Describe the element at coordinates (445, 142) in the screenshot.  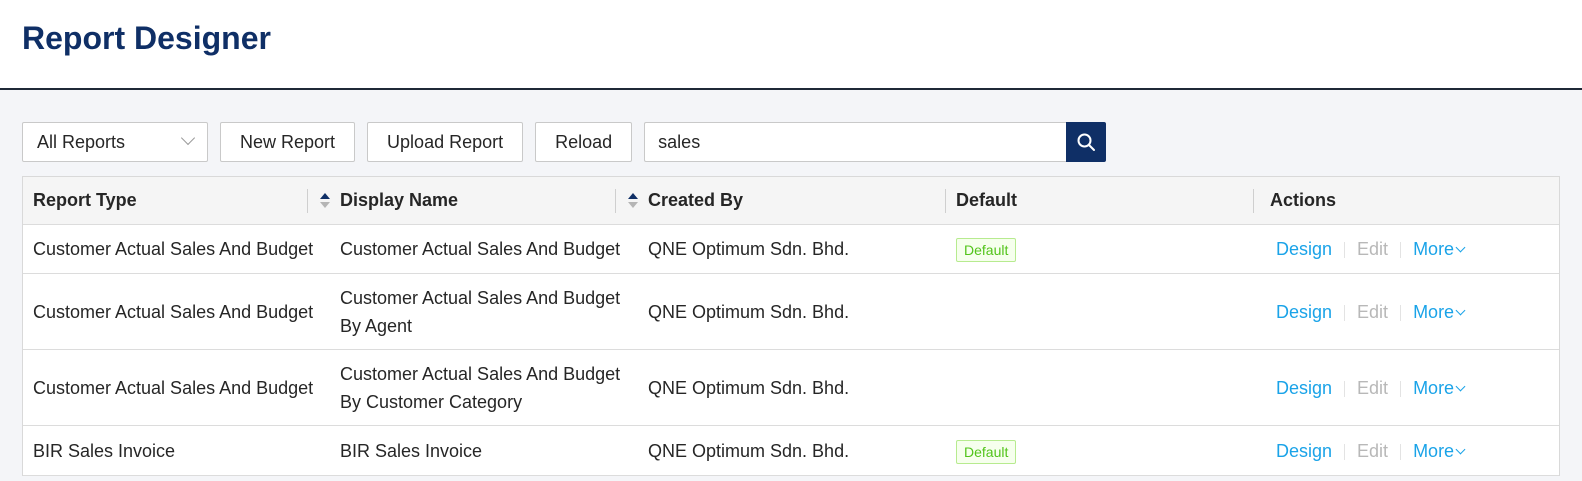
I see `upload-report-button: Upload Report` at that location.